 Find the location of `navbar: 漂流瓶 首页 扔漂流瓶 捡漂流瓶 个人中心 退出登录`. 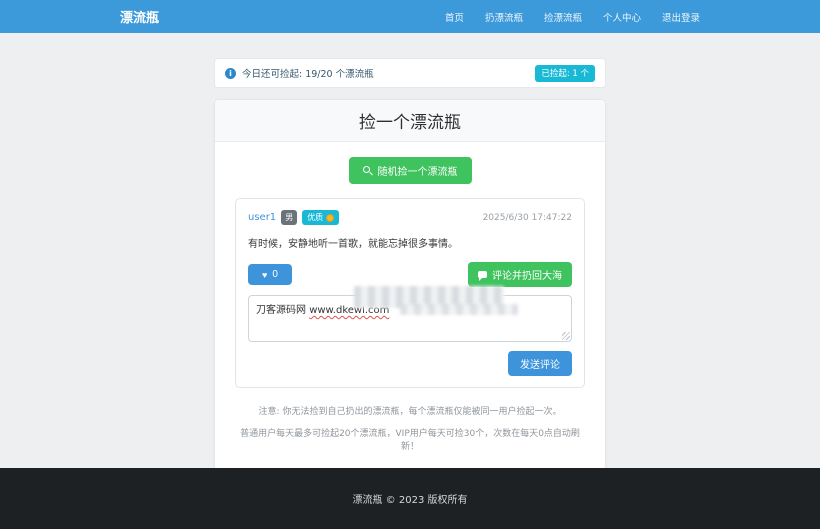

navbar: 漂流瓶 首页 扔漂流瓶 捡漂流瓶 个人中心 退出登录 is located at coordinates (410, 16).